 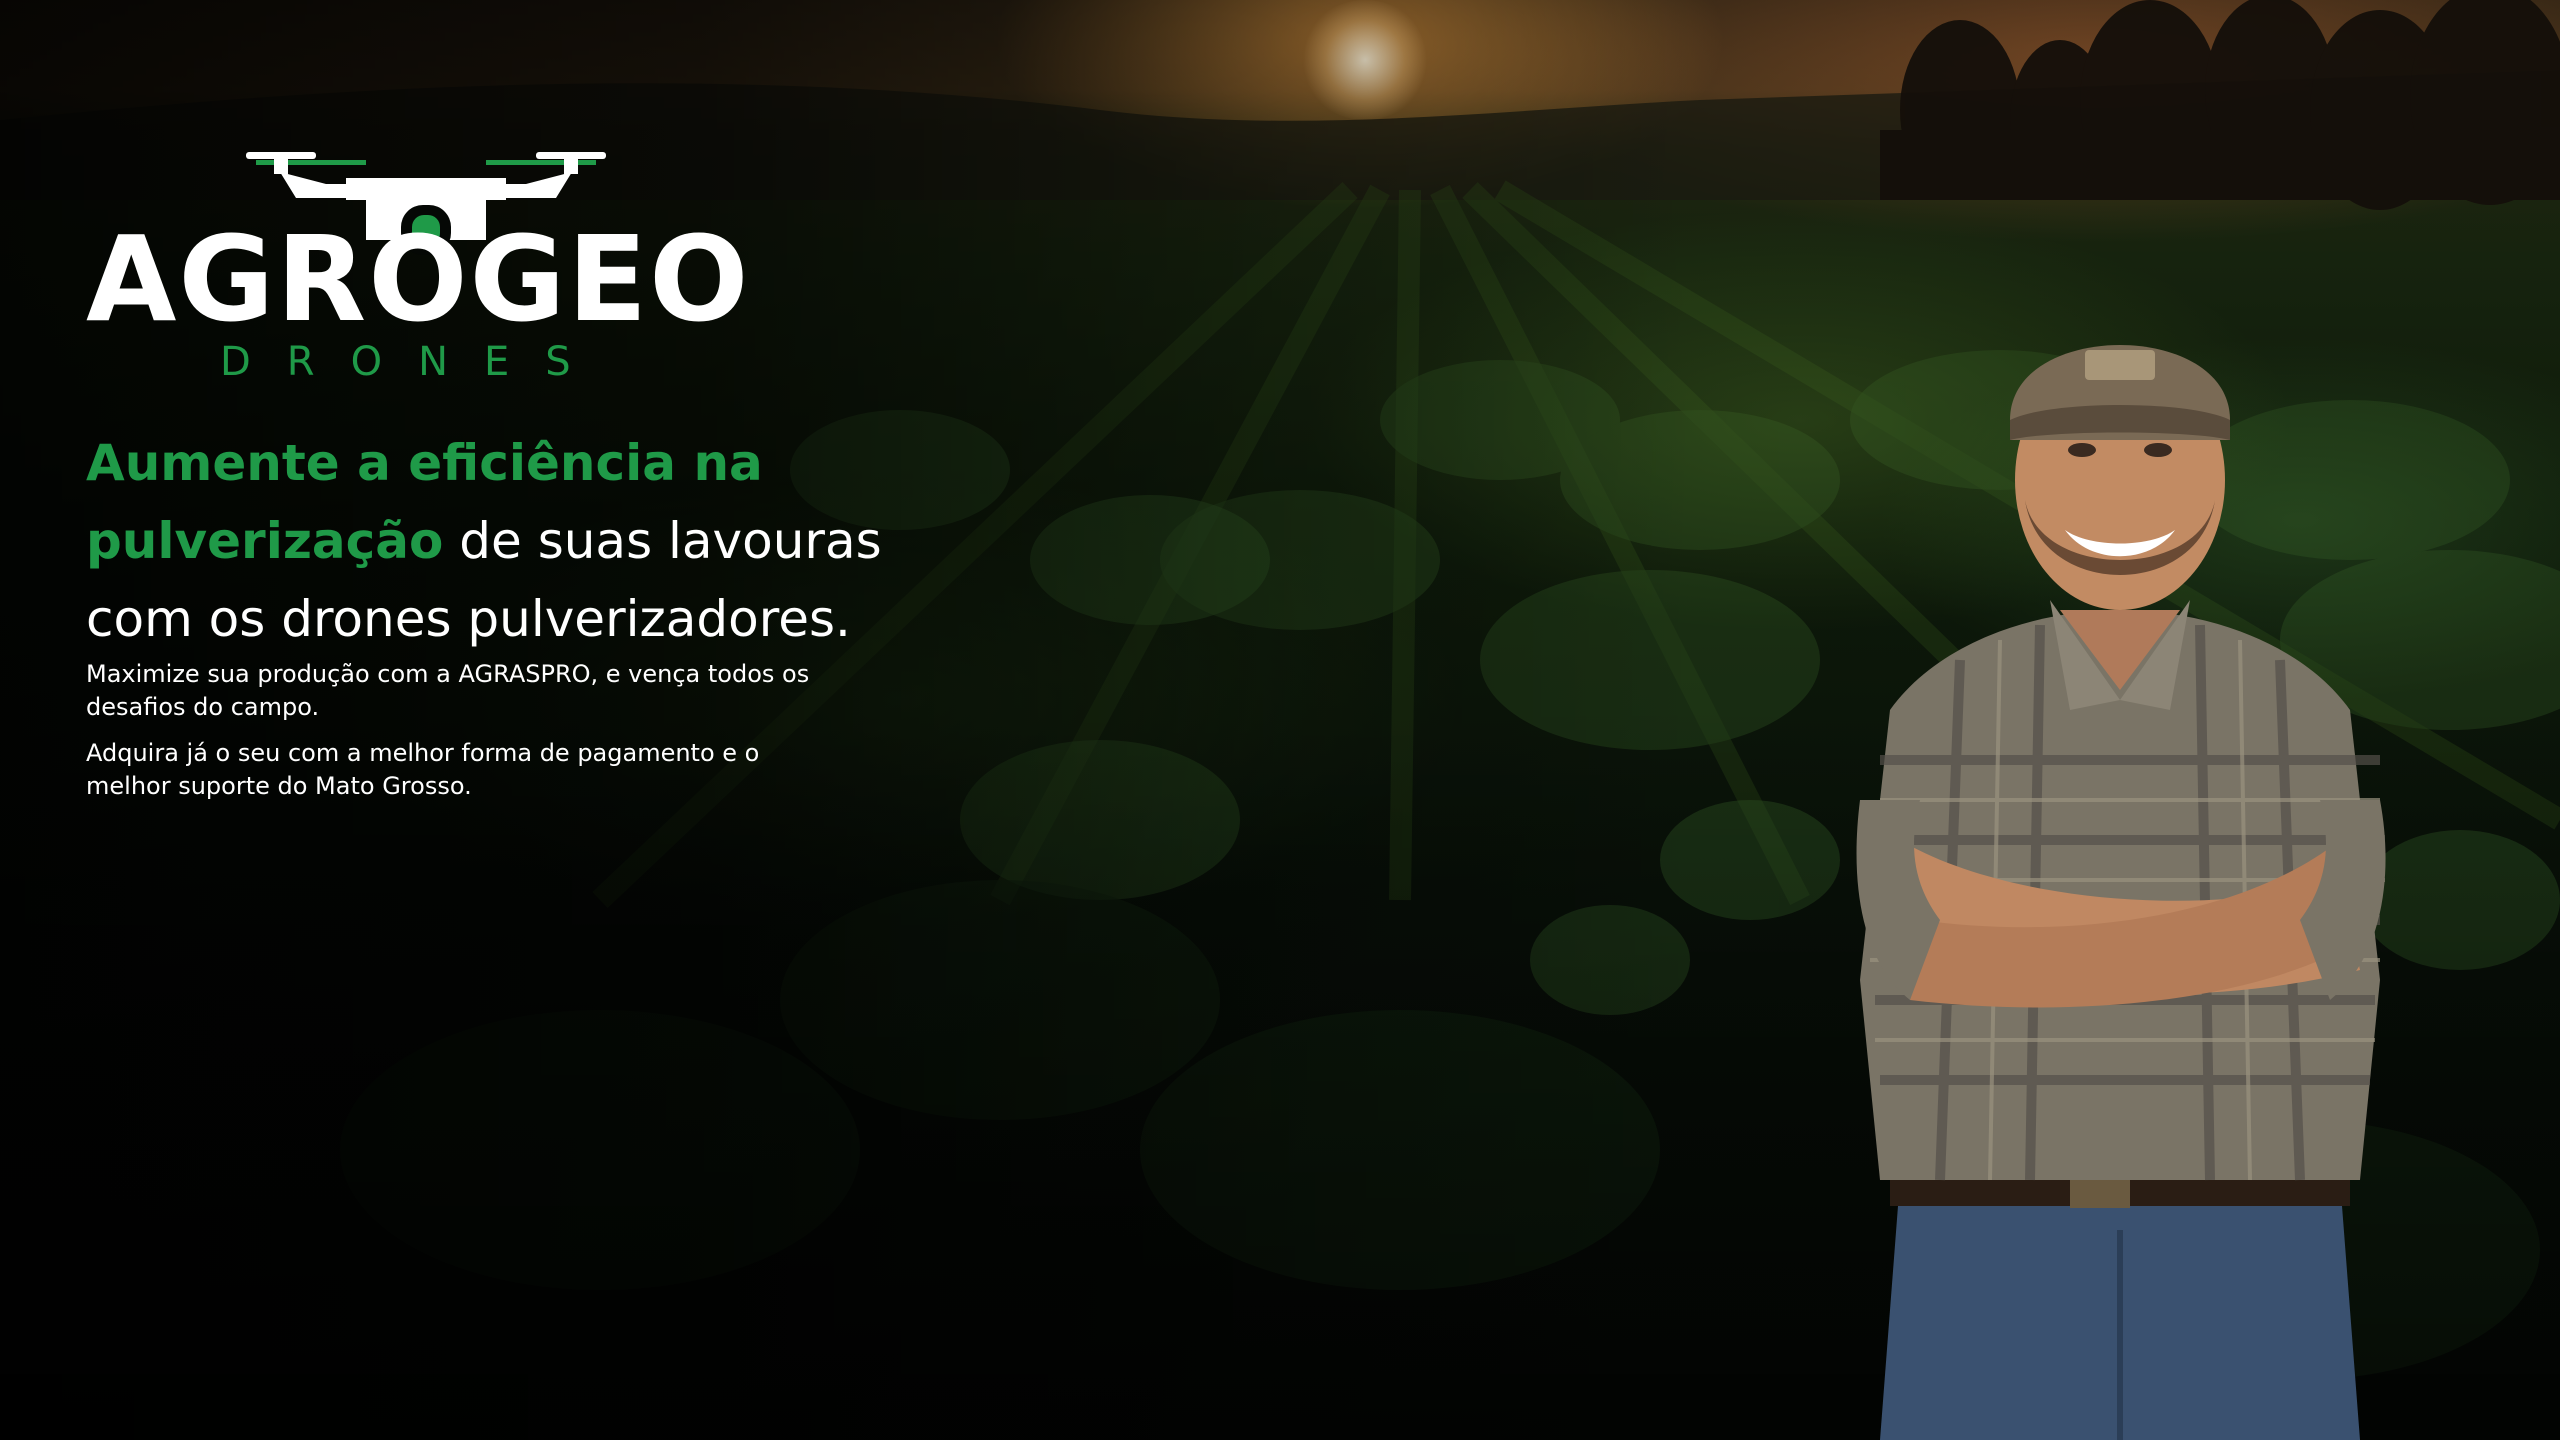 I want to click on logo-wordmark: AGROGEO, so click(x=418, y=279).